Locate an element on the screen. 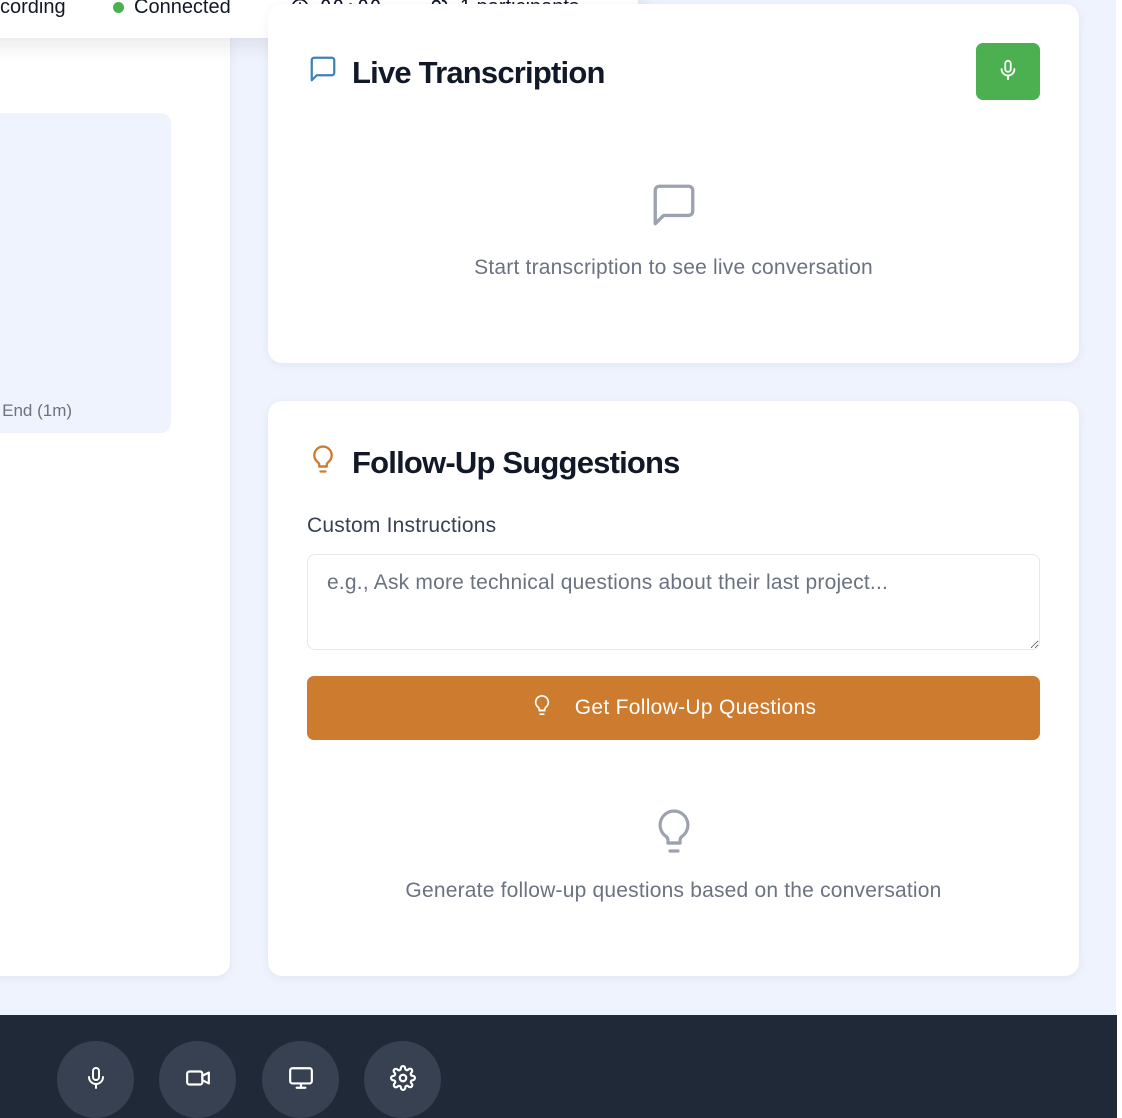  toggle-camera-button is located at coordinates (197, 1079).